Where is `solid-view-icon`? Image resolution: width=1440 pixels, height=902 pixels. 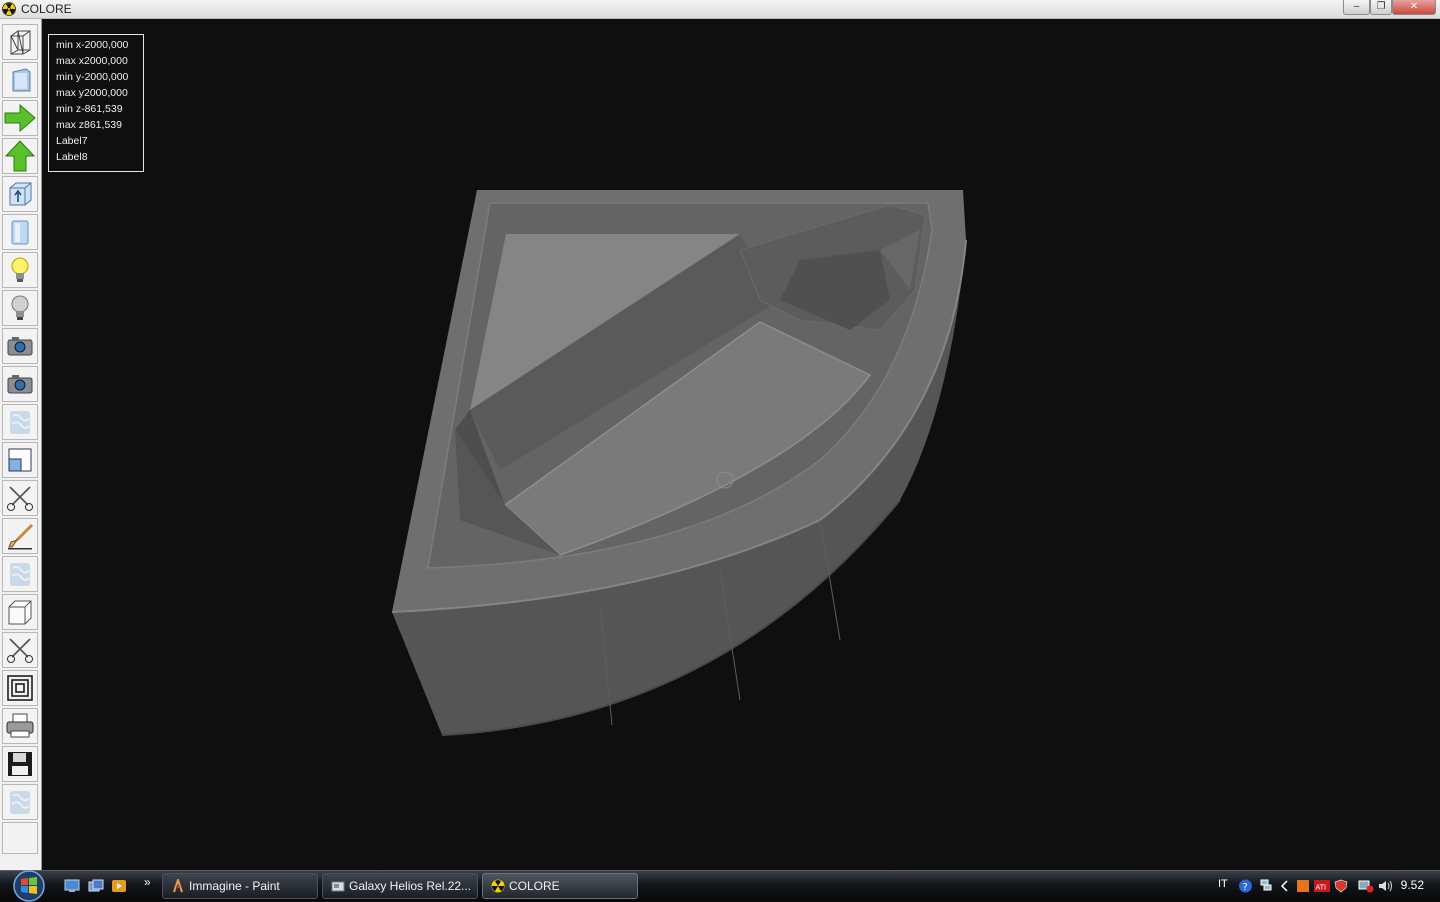 solid-view-icon is located at coordinates (21, 80).